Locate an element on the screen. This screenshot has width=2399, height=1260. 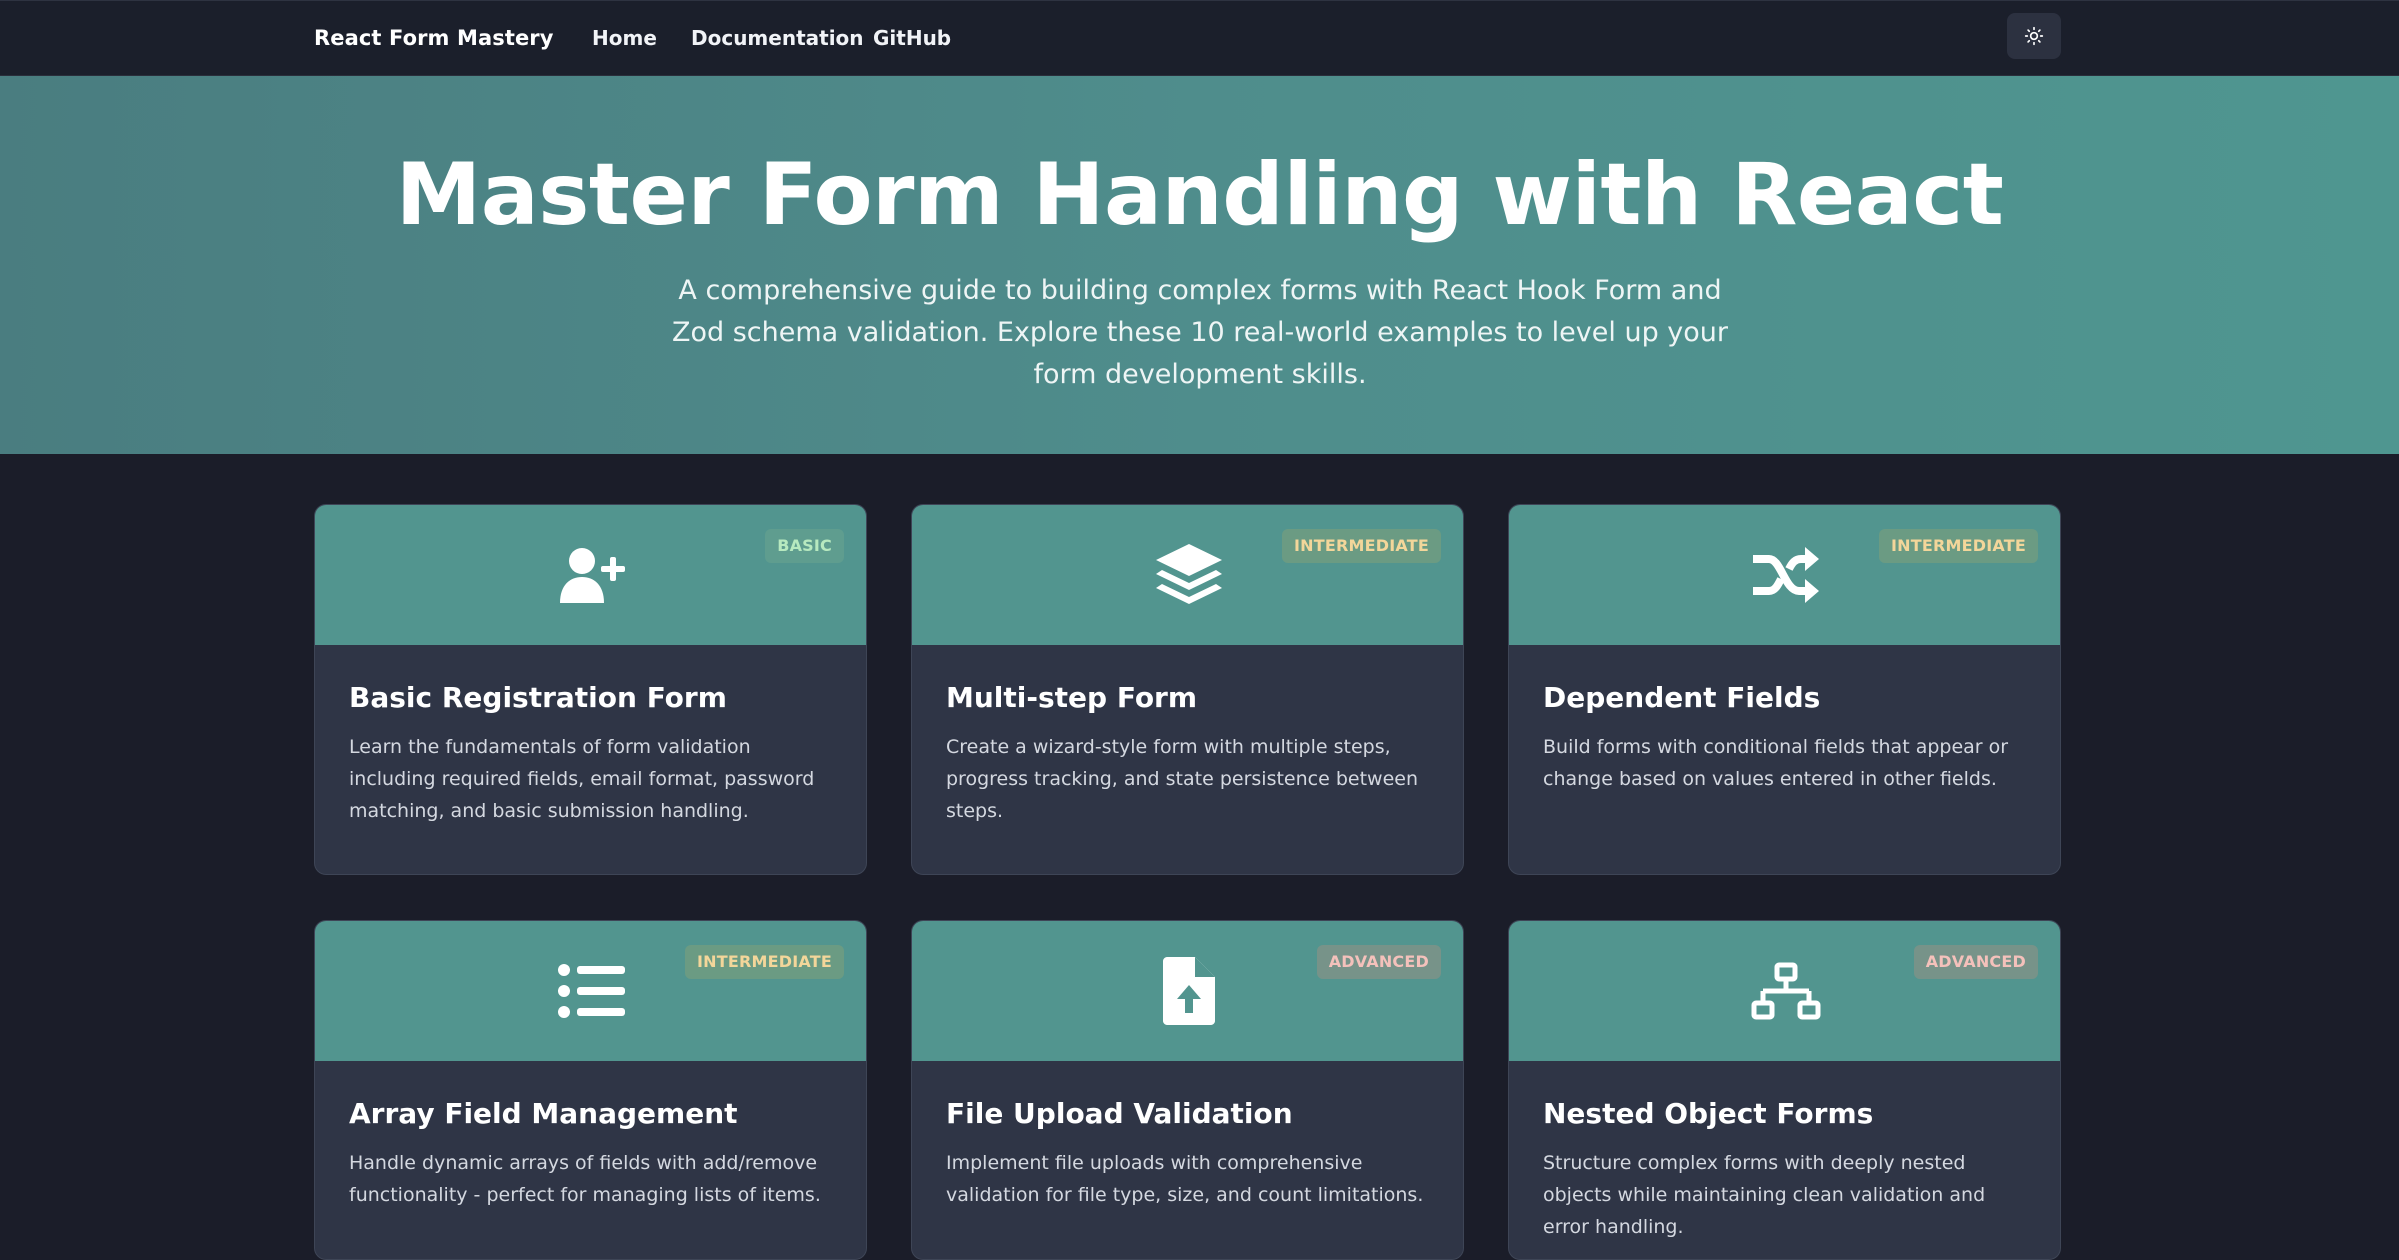
difficulty-badge: BASIC is located at coordinates (804, 546).